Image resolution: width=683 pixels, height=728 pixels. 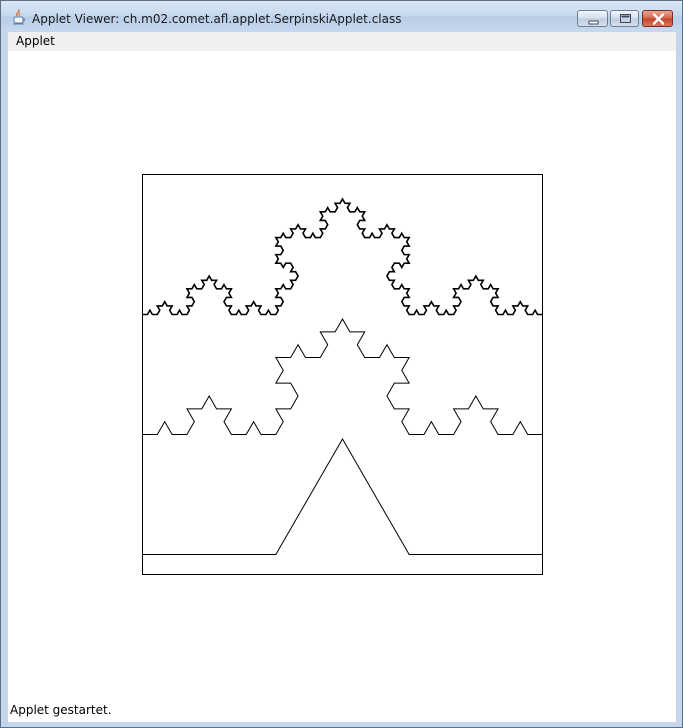 I want to click on close-button, so click(x=657, y=18).